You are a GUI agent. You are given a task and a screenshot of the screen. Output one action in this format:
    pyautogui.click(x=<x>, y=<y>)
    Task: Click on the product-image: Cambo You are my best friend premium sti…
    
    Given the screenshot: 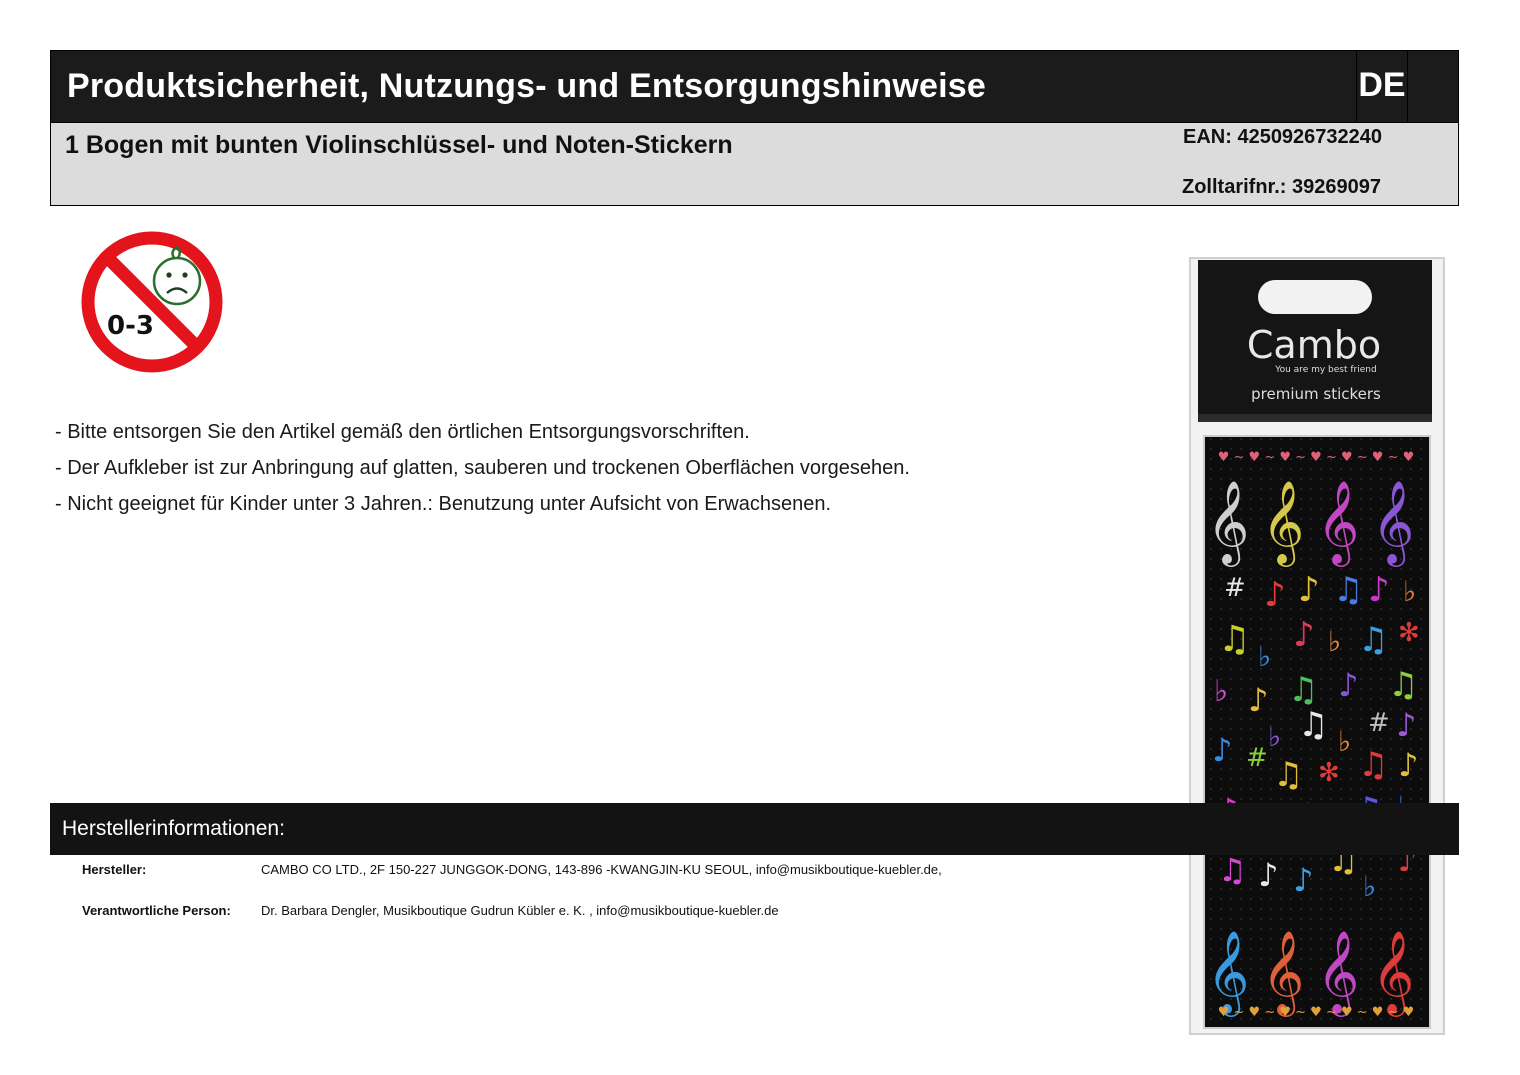 What is the action you would take?
    pyautogui.click(x=1317, y=646)
    